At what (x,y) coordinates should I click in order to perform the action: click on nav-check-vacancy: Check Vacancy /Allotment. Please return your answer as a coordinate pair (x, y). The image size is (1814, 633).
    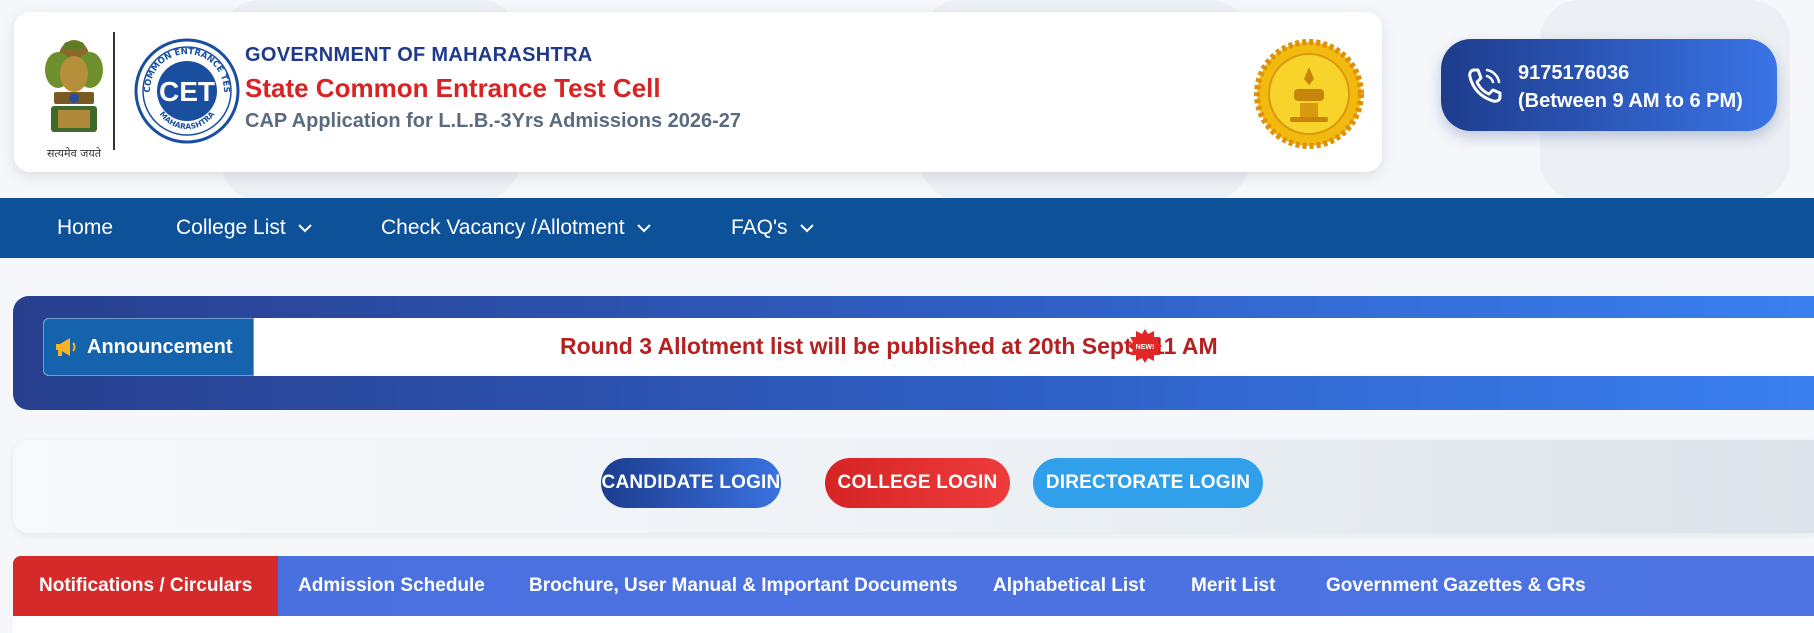
    Looking at the image, I should click on (516, 228).